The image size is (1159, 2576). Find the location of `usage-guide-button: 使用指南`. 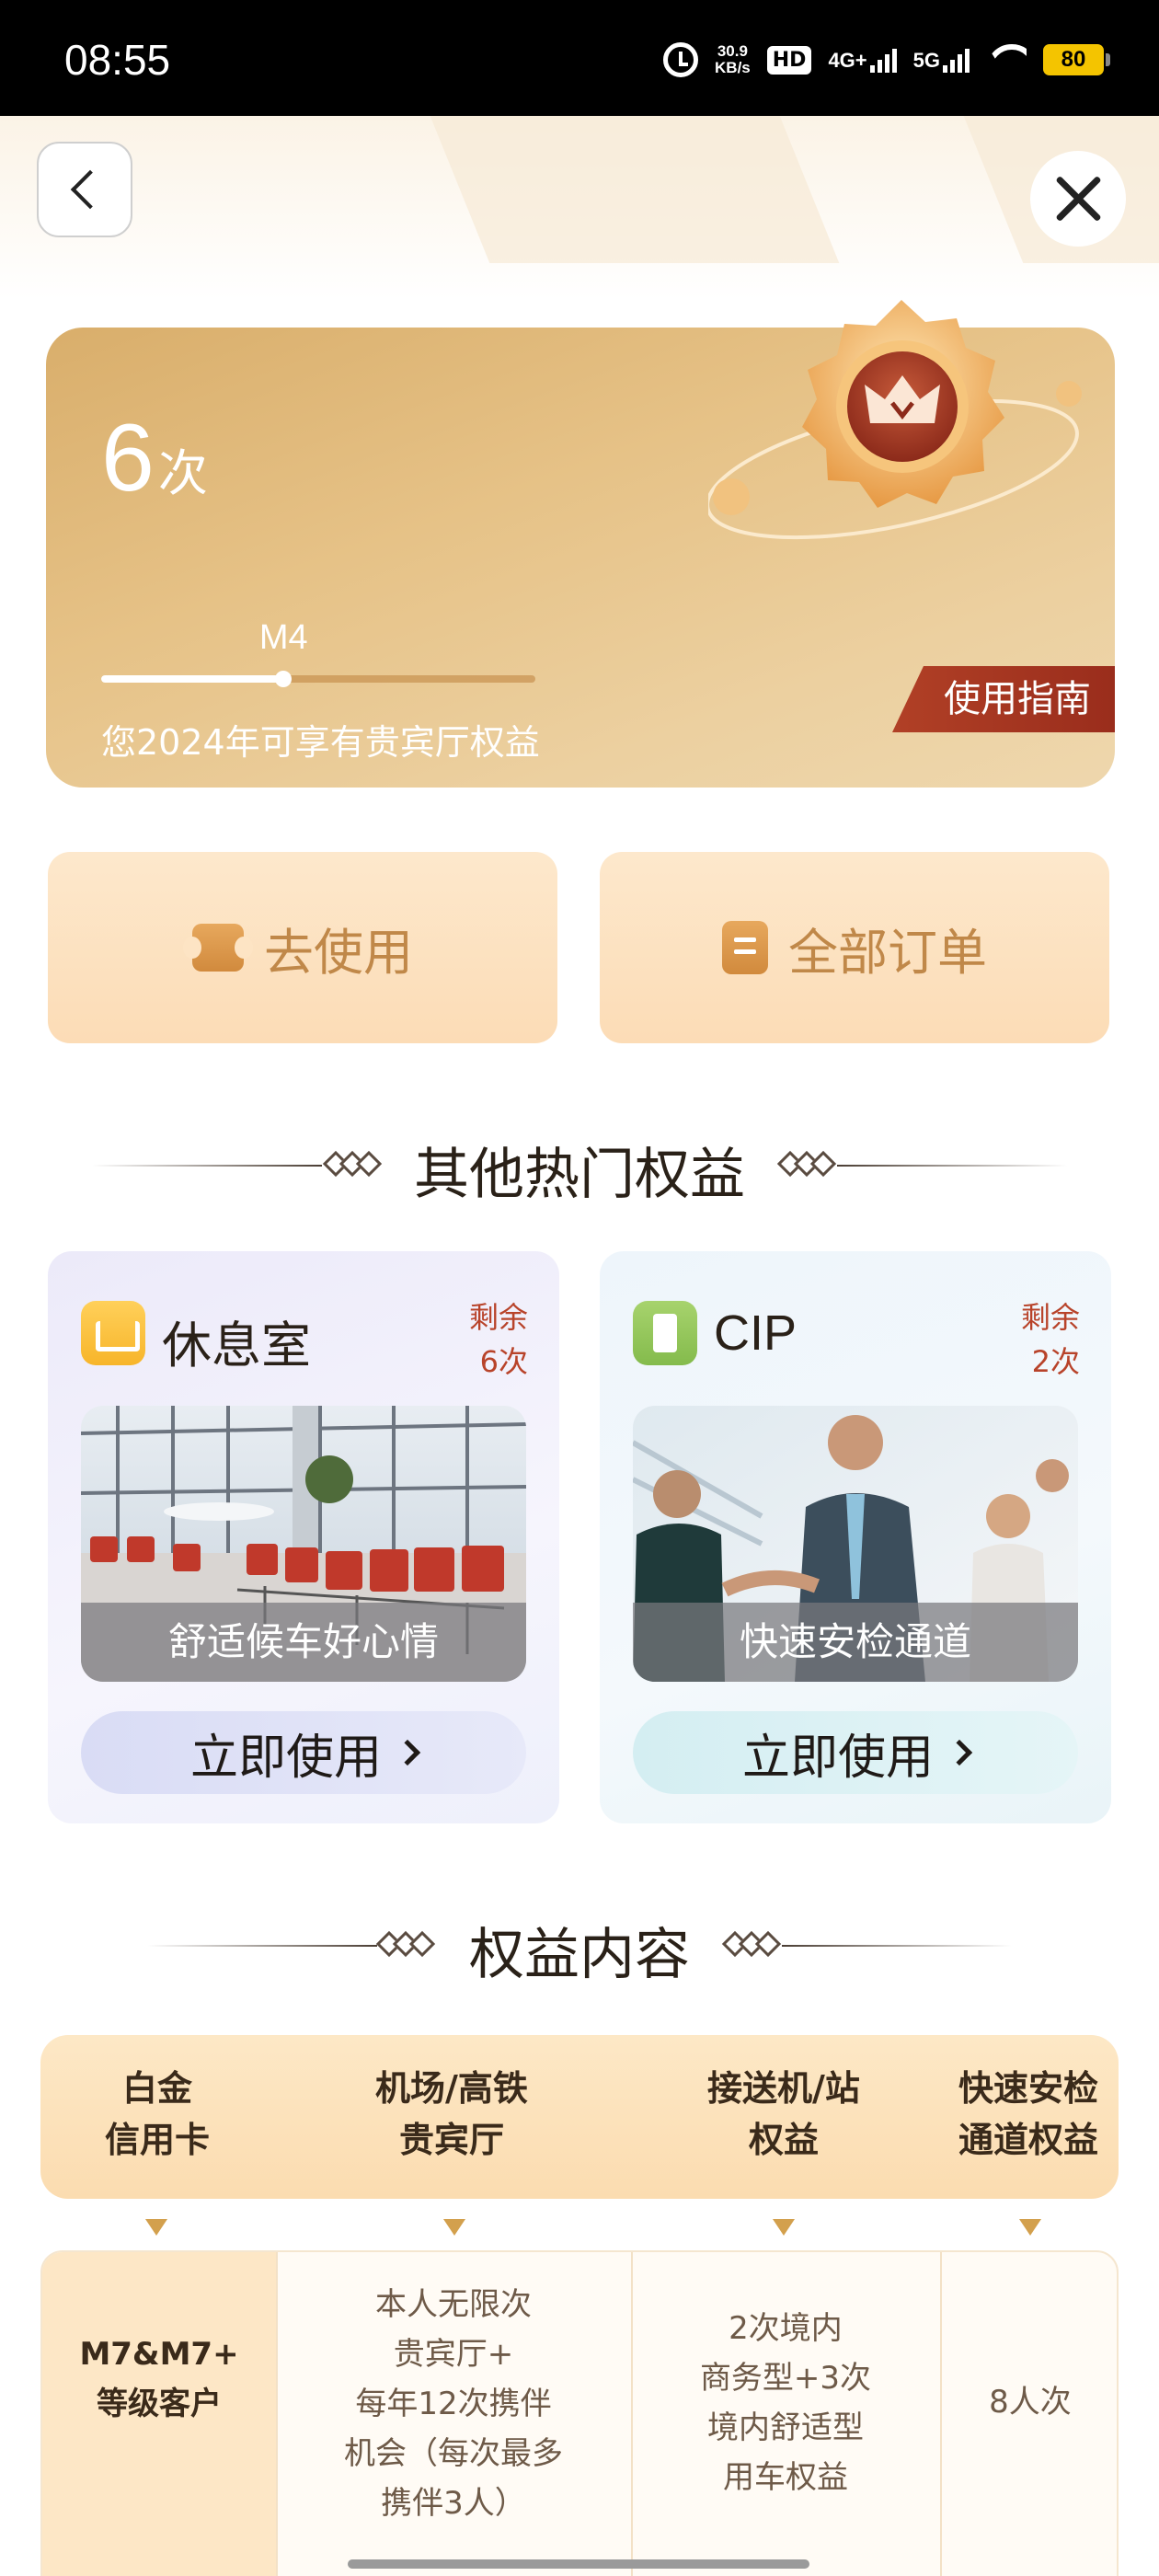

usage-guide-button: 使用指南 is located at coordinates (1003, 699).